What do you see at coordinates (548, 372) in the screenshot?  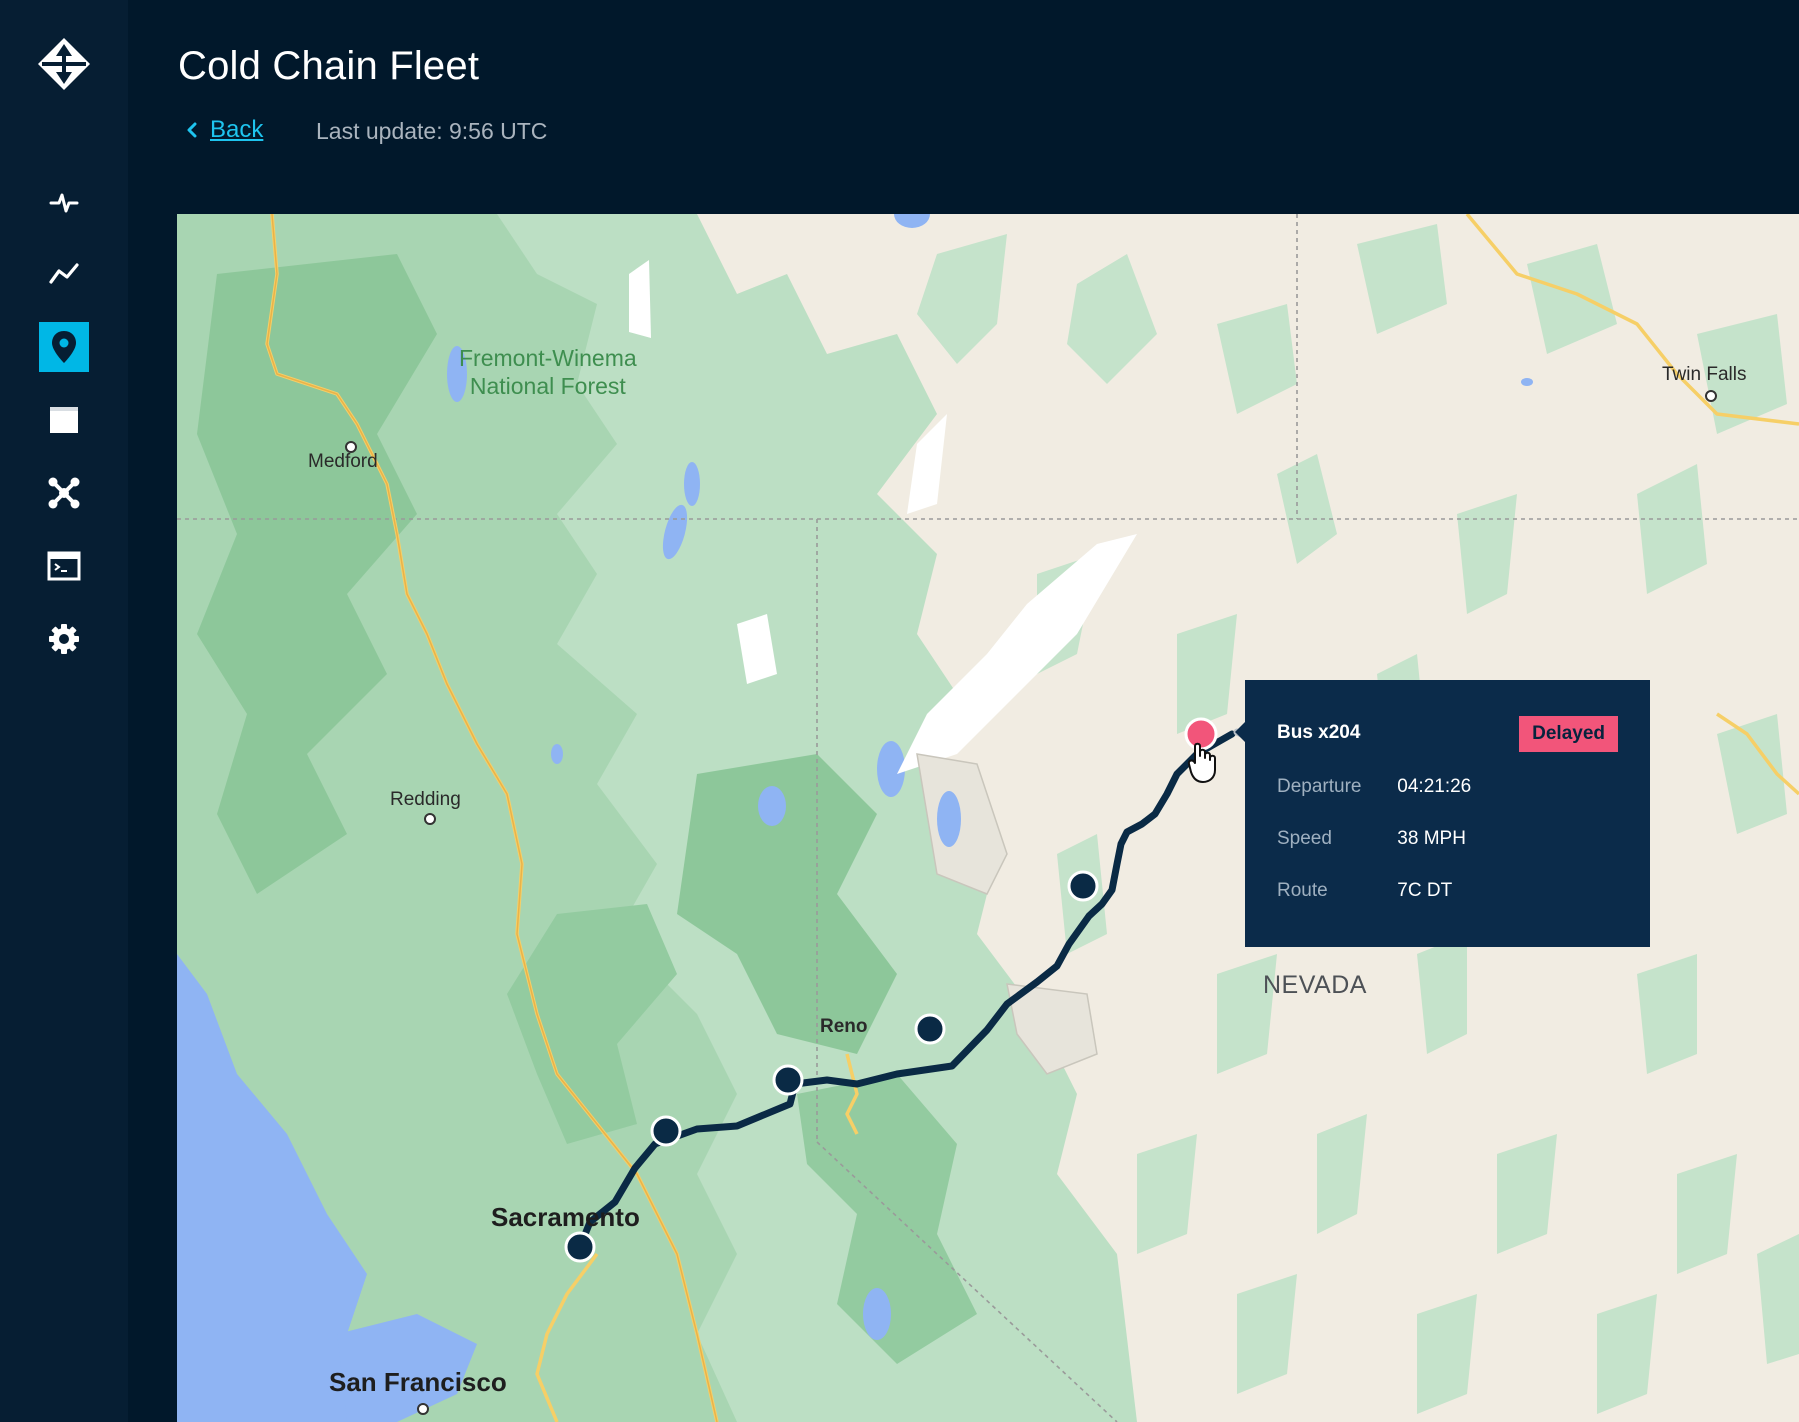 I see `map-label-forest: Fremont-Winema National Forest` at bounding box center [548, 372].